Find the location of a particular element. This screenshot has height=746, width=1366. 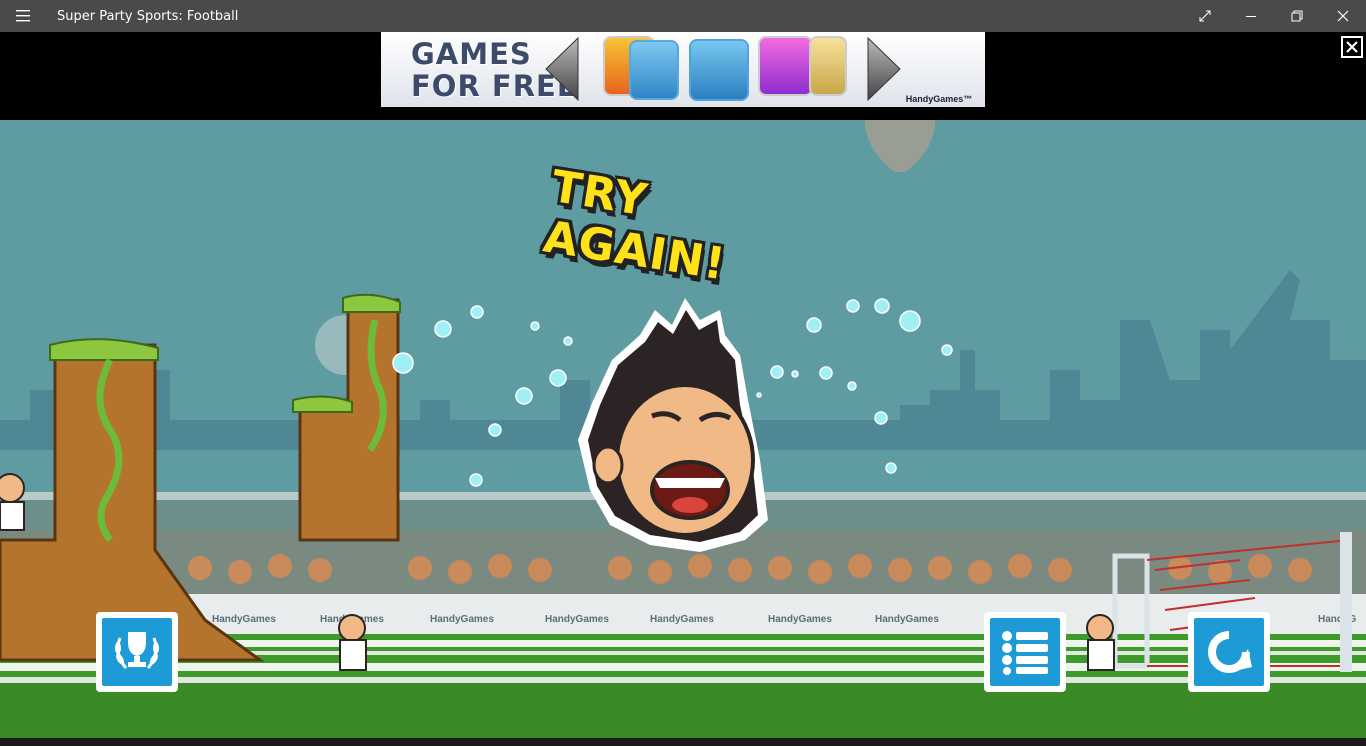

restore-button is located at coordinates (1297, 16).